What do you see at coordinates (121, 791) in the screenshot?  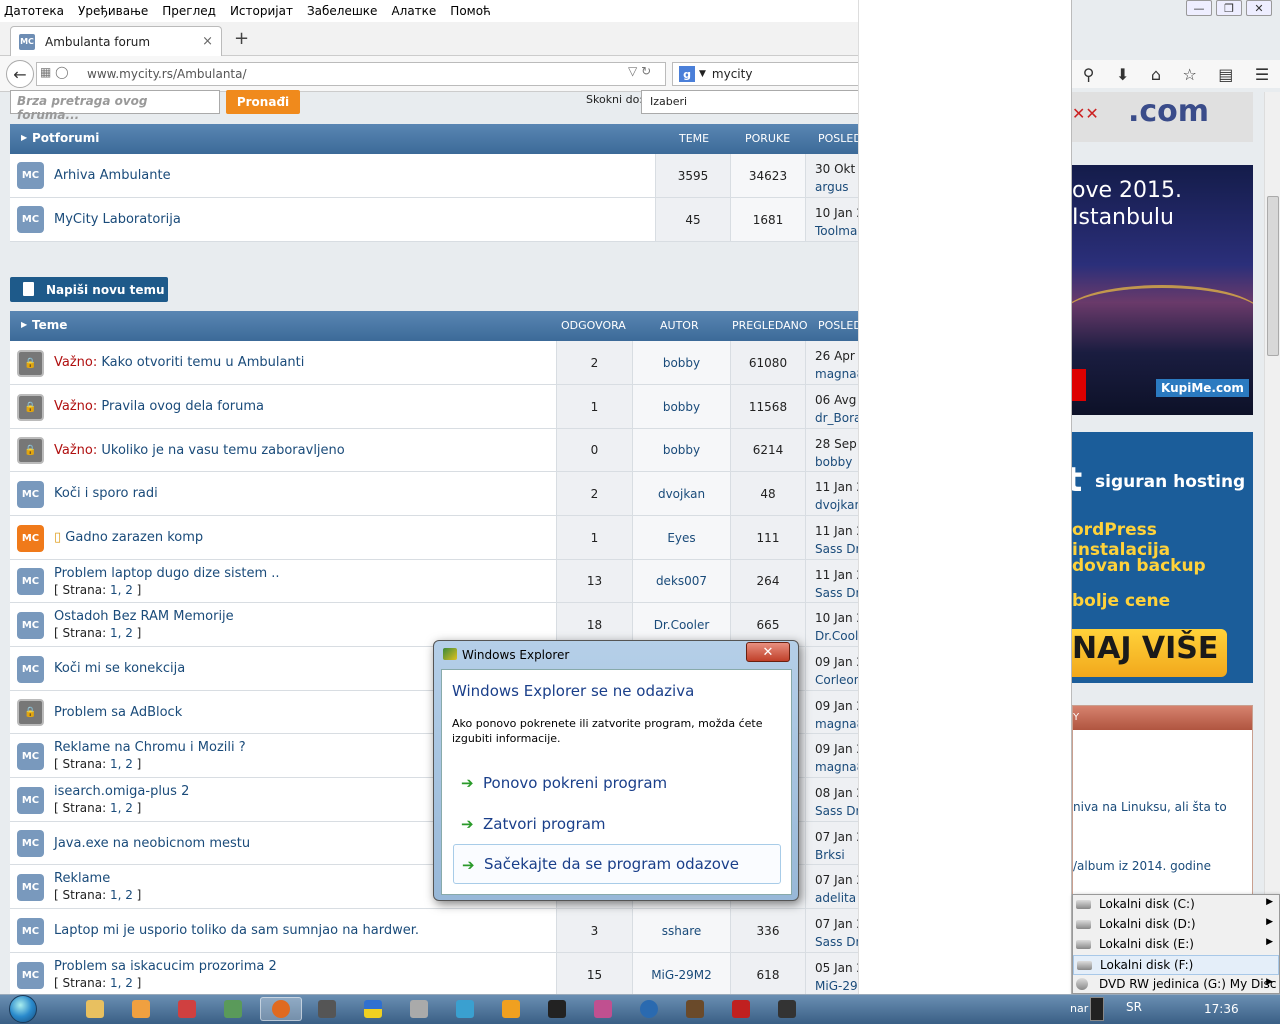 I see `topic-link: isearch.omiga-plus 2` at bounding box center [121, 791].